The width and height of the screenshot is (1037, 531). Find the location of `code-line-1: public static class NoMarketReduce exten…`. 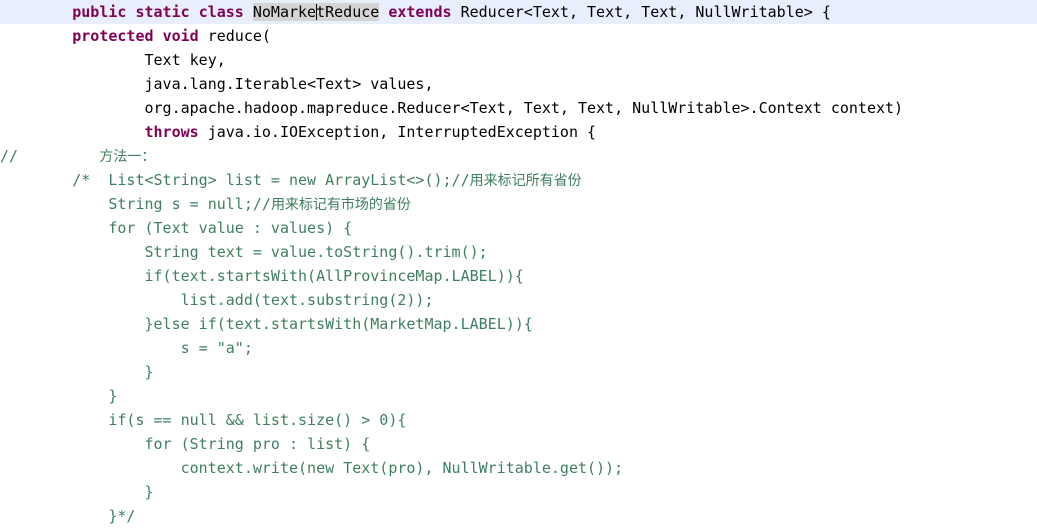

code-line-1: public static class NoMarketReduce exten… is located at coordinates (518, 12).